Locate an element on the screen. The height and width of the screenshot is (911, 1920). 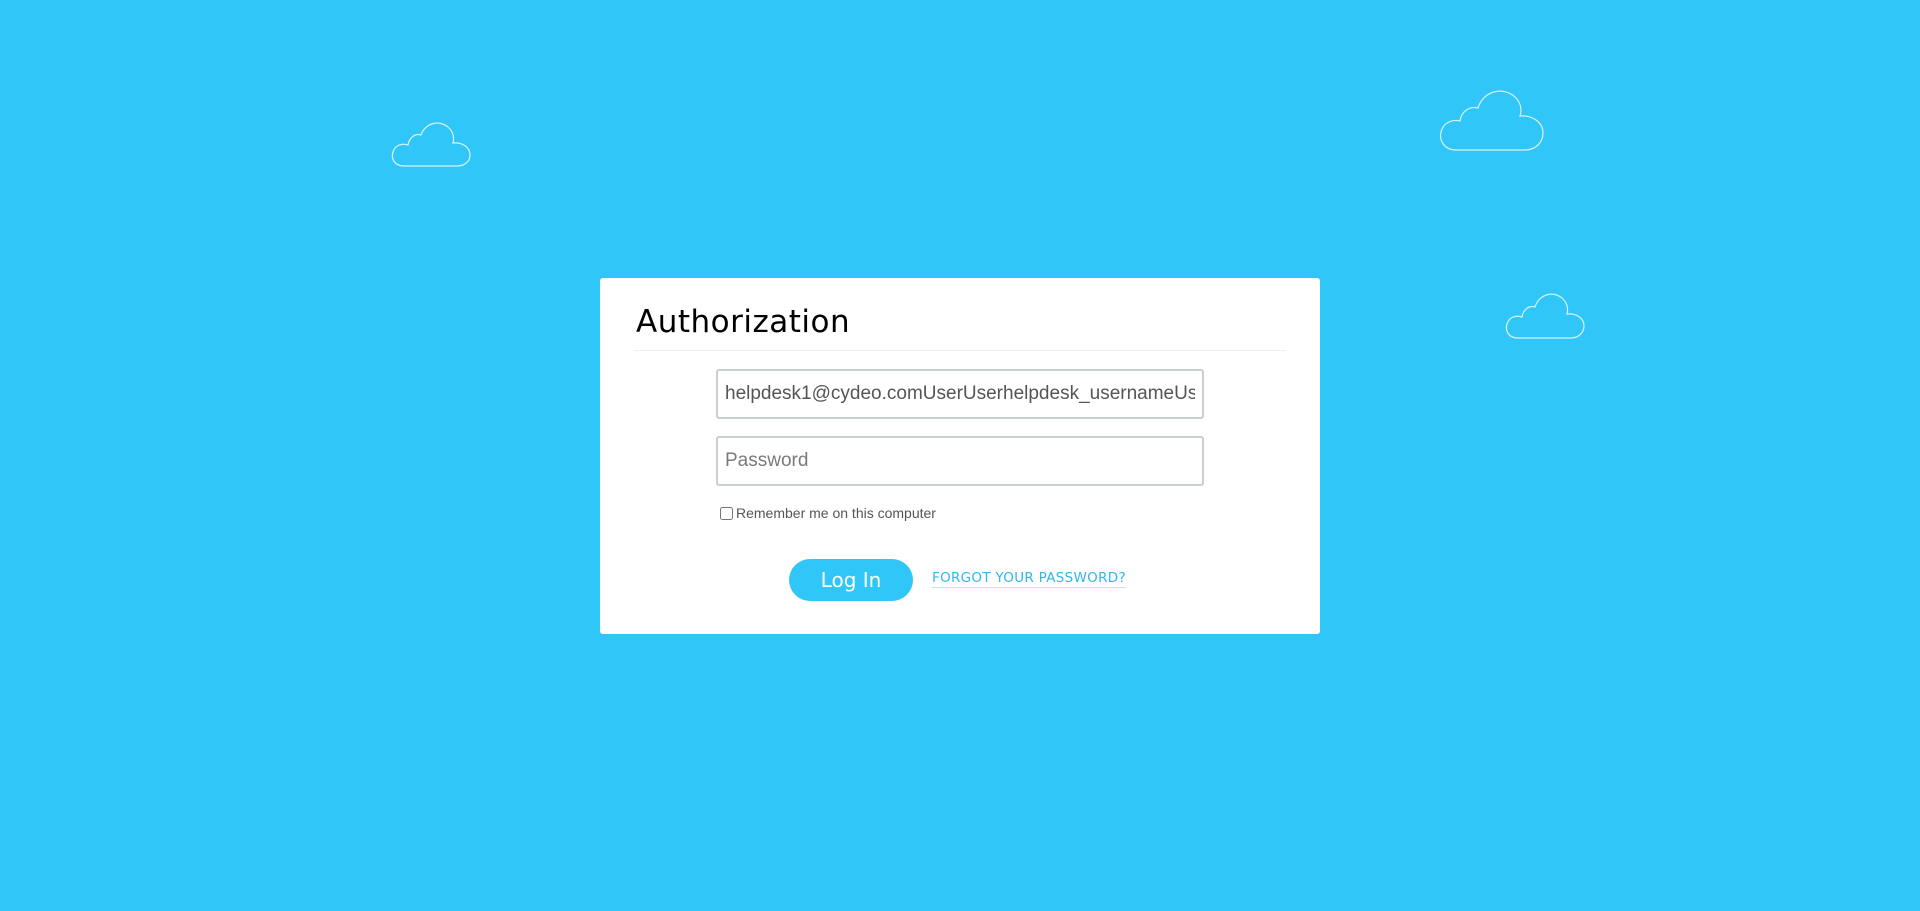
remember-me: Remember me on this computer is located at coordinates (828, 513).